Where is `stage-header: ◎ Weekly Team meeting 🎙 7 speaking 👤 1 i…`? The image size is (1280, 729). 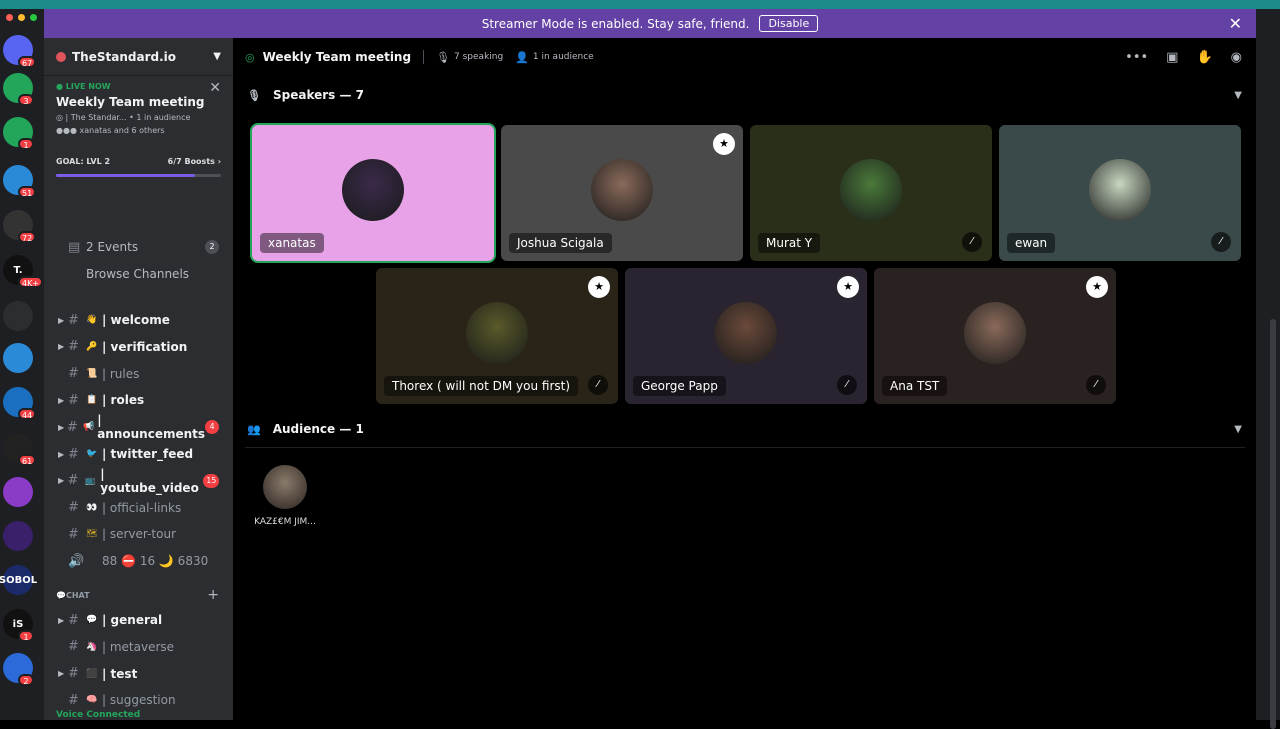 stage-header: ◎ Weekly Team meeting 🎙 7 speaking 👤 1 i… is located at coordinates (744, 57).